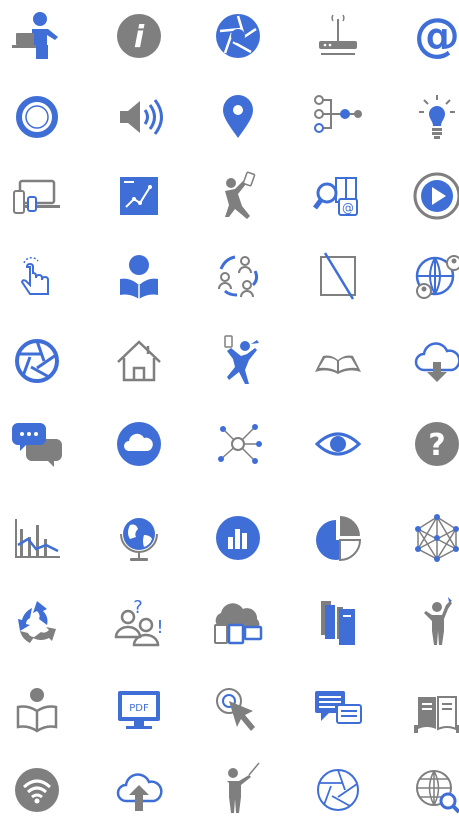  Describe the element at coordinates (338, 117) in the screenshot. I see `network-nodes-icon` at that location.